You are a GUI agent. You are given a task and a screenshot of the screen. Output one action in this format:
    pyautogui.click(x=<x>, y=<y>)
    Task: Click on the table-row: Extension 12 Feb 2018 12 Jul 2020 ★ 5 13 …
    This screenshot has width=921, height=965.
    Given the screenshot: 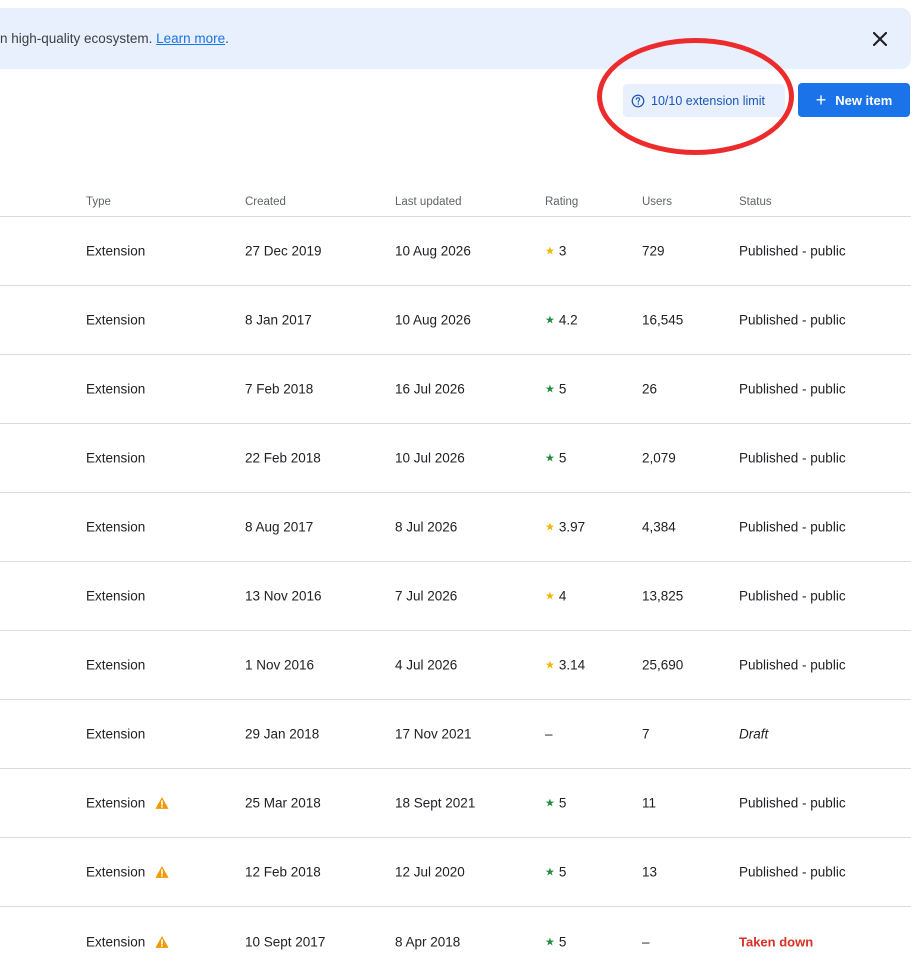 What is the action you would take?
    pyautogui.click(x=455, y=872)
    